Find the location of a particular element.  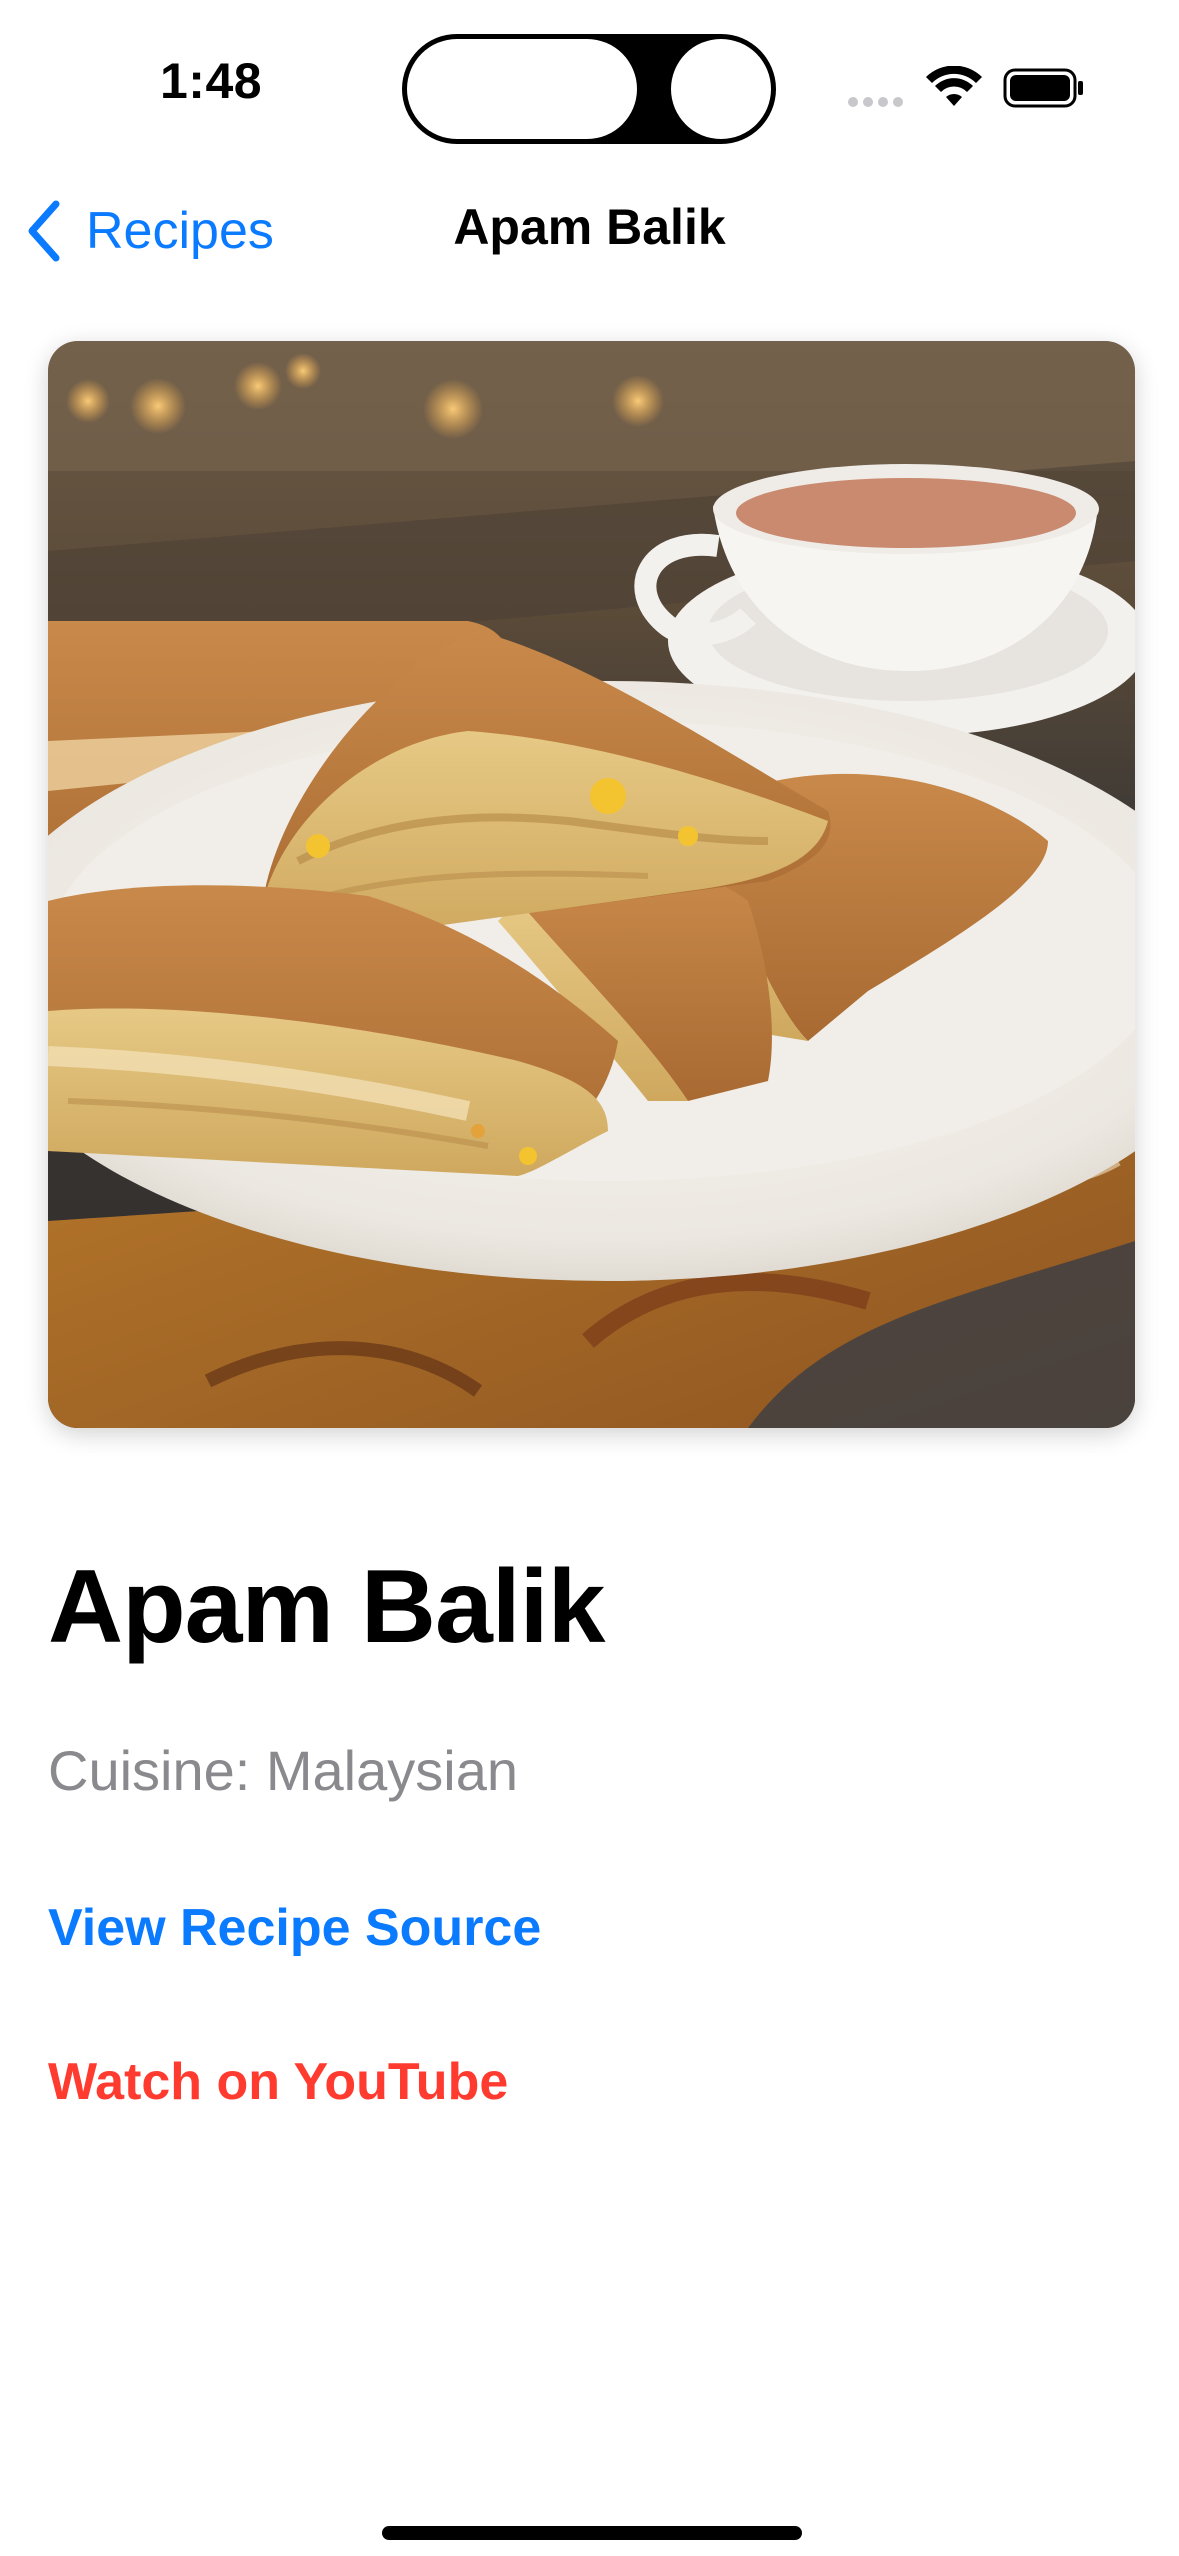

status-time: 1:48 is located at coordinates (211, 81).